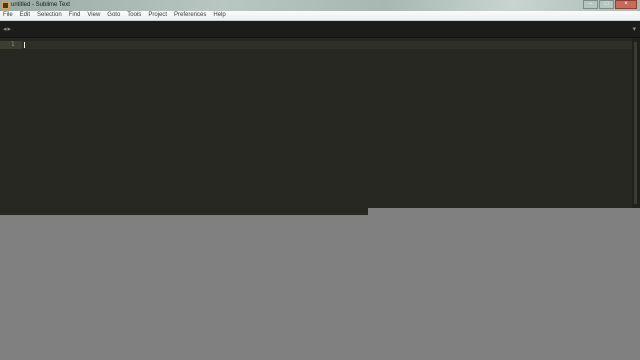  Describe the element at coordinates (5, 5) in the screenshot. I see `sublime-app-icon` at that location.